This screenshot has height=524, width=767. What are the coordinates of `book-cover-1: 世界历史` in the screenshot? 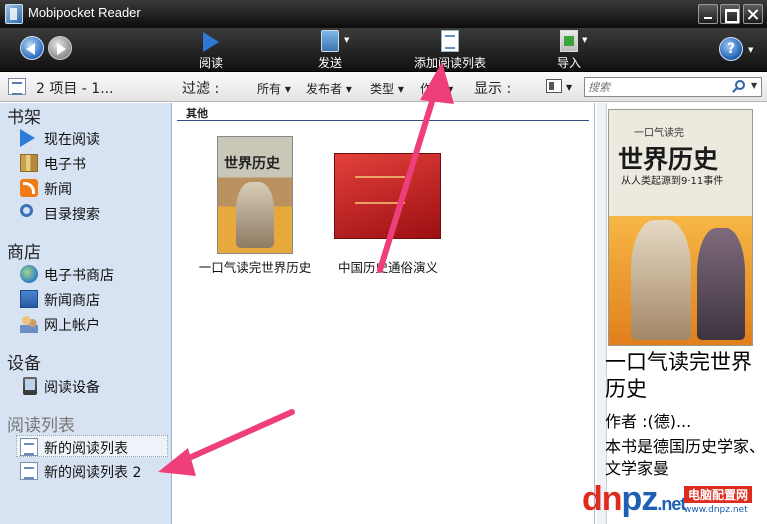 It's located at (255, 195).